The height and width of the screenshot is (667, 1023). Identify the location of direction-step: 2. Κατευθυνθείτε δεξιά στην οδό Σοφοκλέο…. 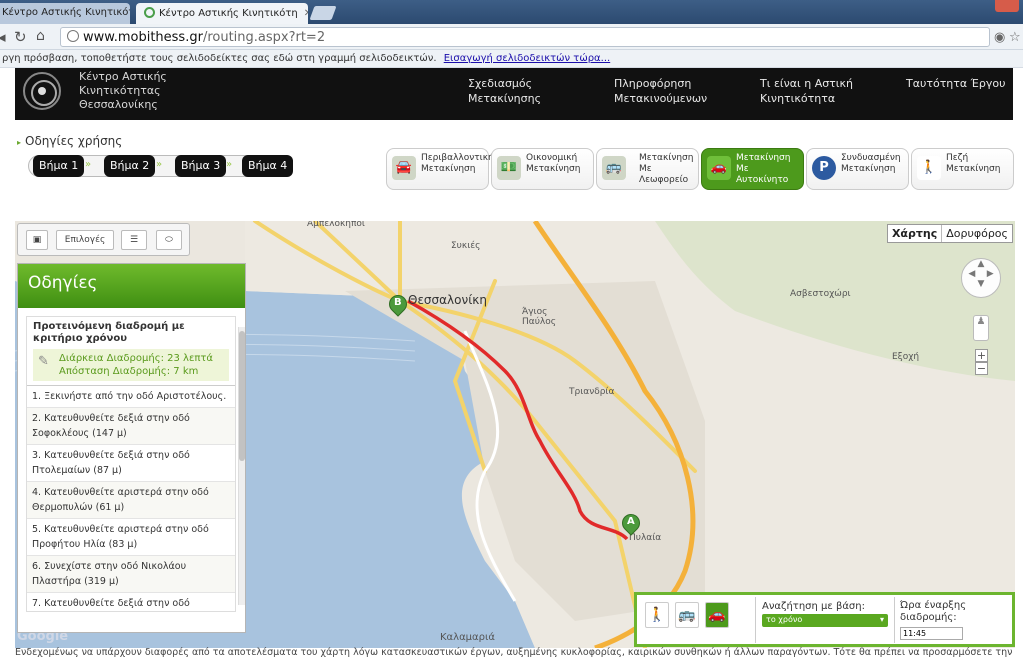
(131, 426).